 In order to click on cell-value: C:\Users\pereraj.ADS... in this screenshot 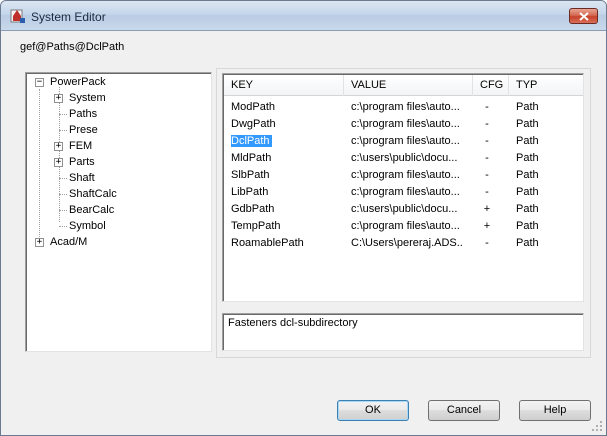, I will do `click(407, 243)`.